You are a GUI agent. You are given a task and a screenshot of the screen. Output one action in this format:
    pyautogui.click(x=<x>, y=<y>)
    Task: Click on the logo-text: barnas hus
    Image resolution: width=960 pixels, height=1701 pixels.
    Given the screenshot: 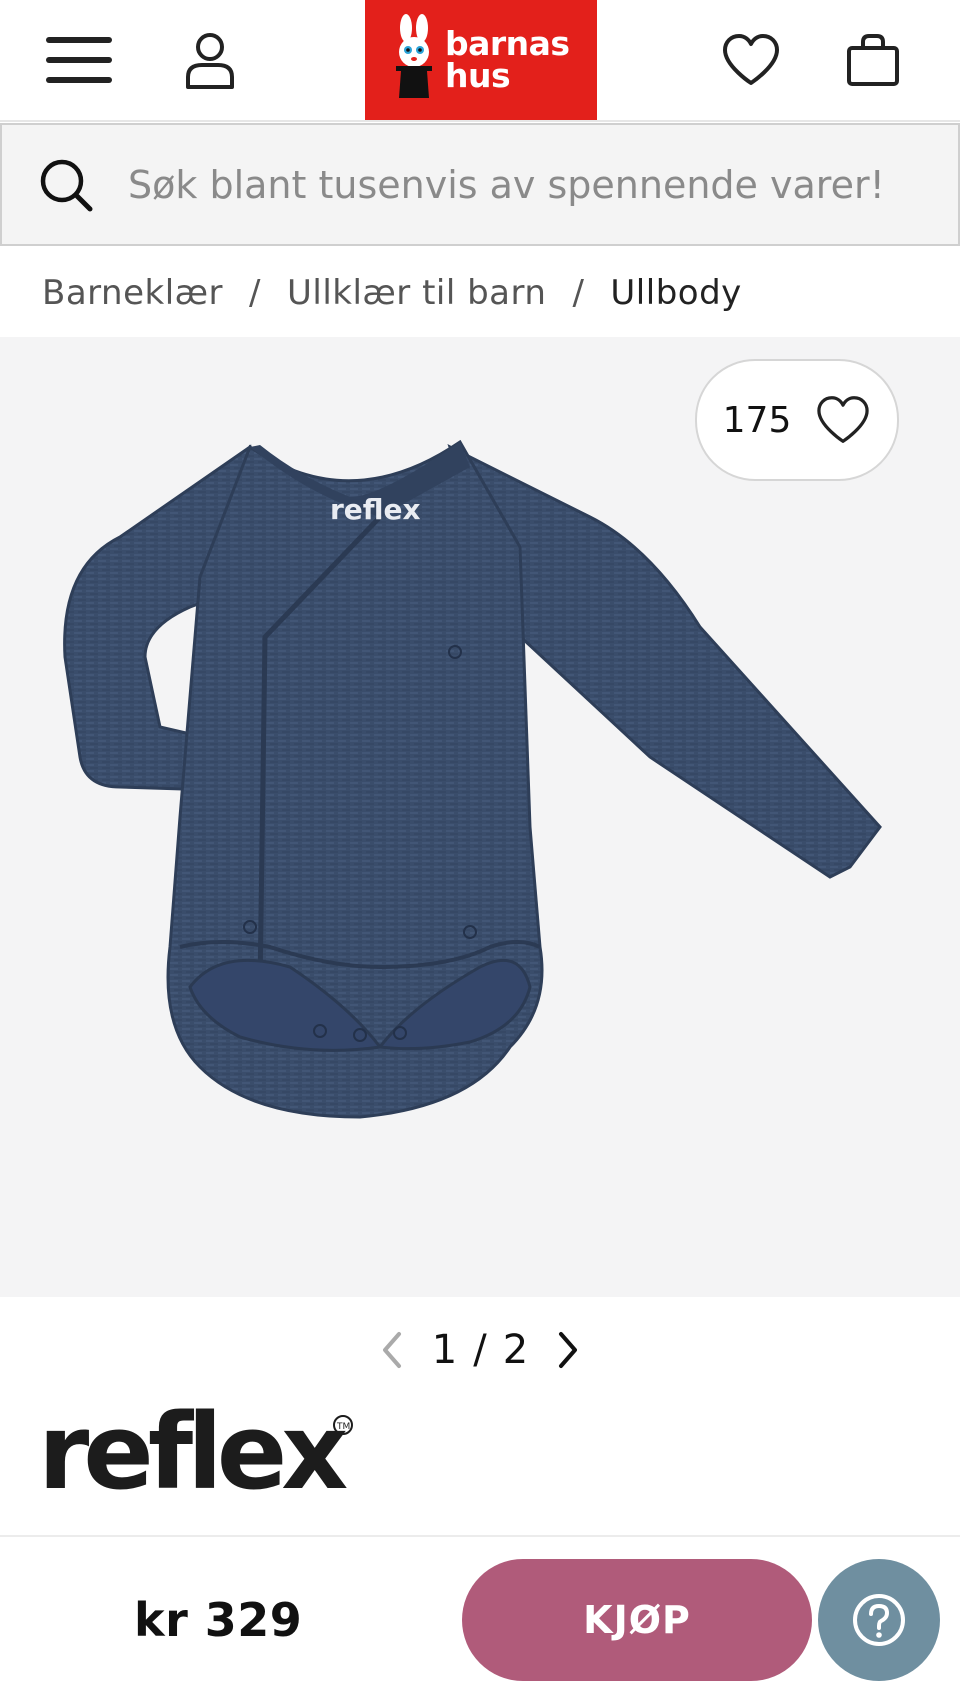 What is the action you would take?
    pyautogui.click(x=507, y=61)
    